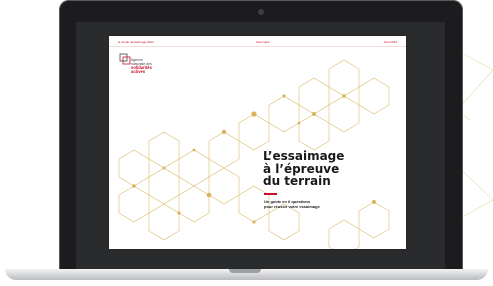 The width and height of the screenshot is (493, 286). I want to click on header-left-text: le Guide dessaimage 2024, so click(136, 42).